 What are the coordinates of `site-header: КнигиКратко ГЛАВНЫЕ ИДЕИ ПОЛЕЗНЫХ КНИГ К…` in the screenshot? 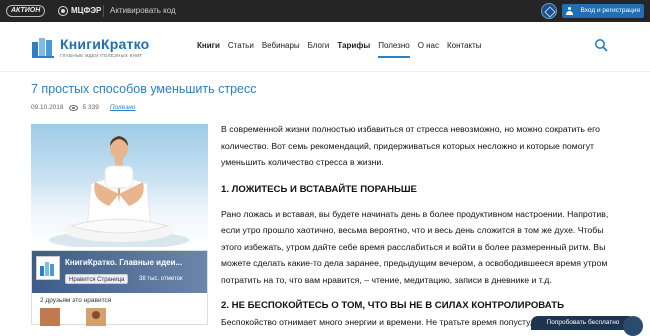 It's located at (325, 47).